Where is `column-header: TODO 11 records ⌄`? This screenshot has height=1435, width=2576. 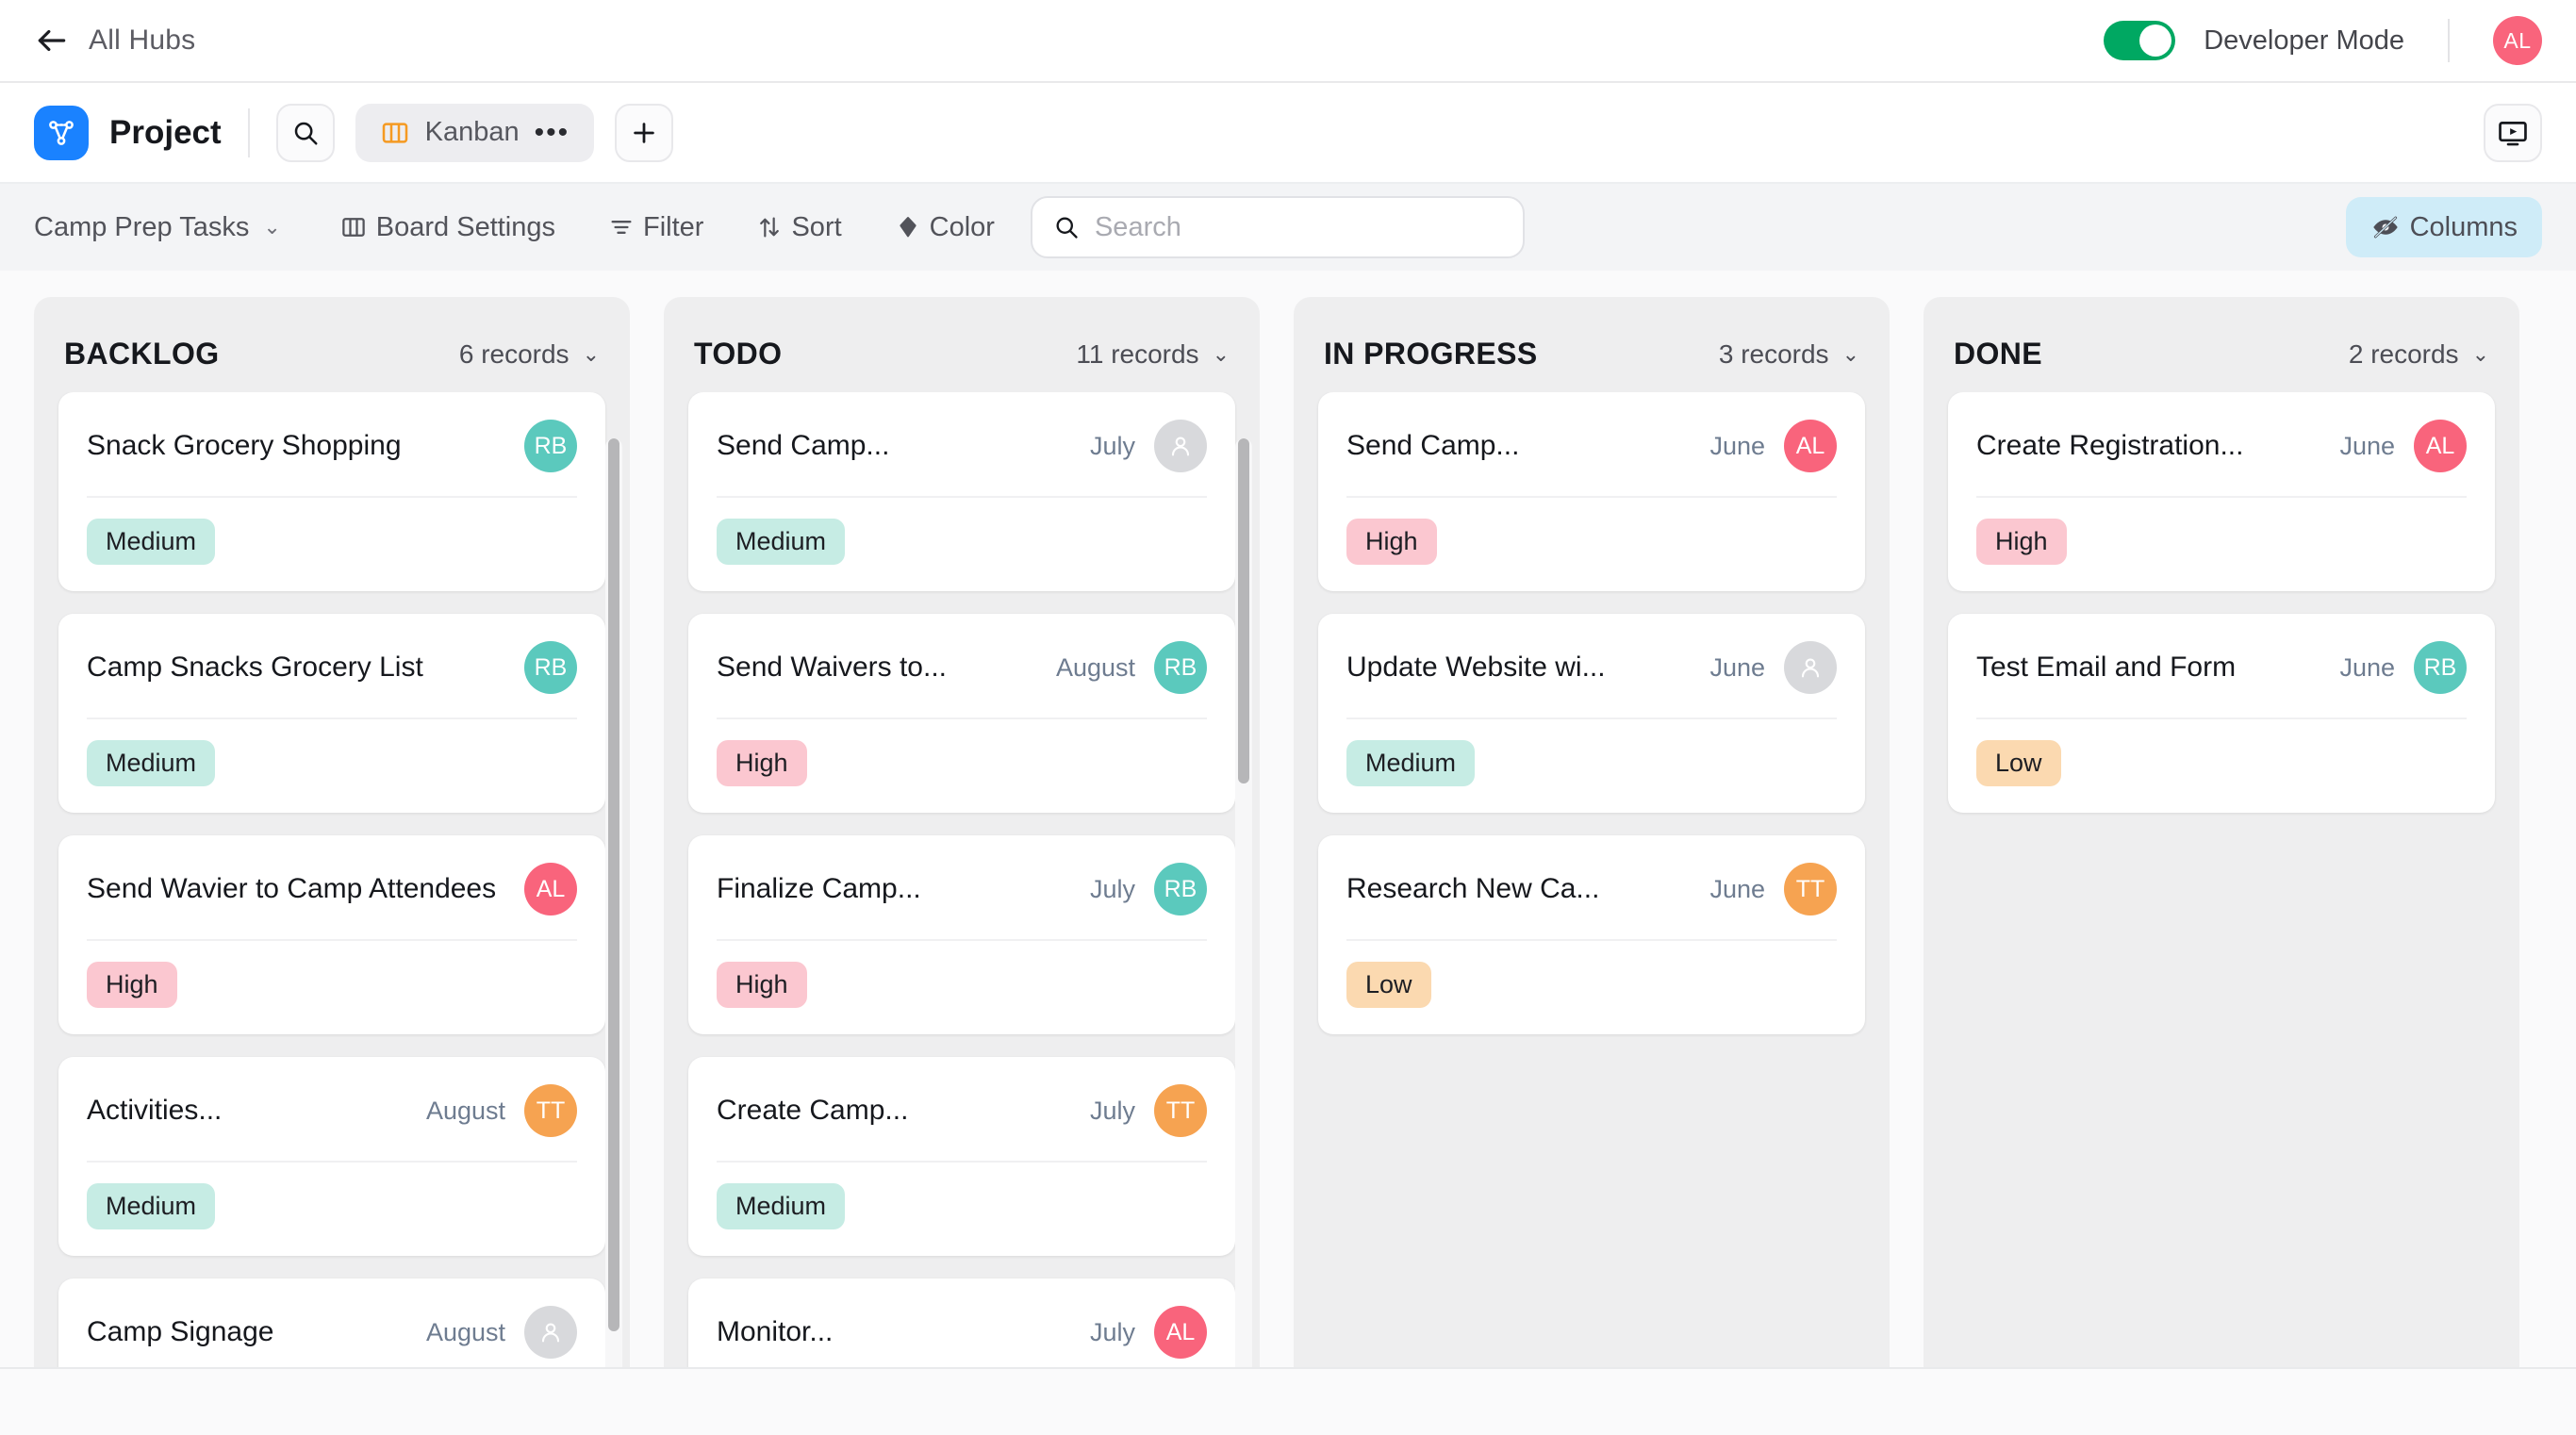 column-header: TODO 11 records ⌄ is located at coordinates (962, 344).